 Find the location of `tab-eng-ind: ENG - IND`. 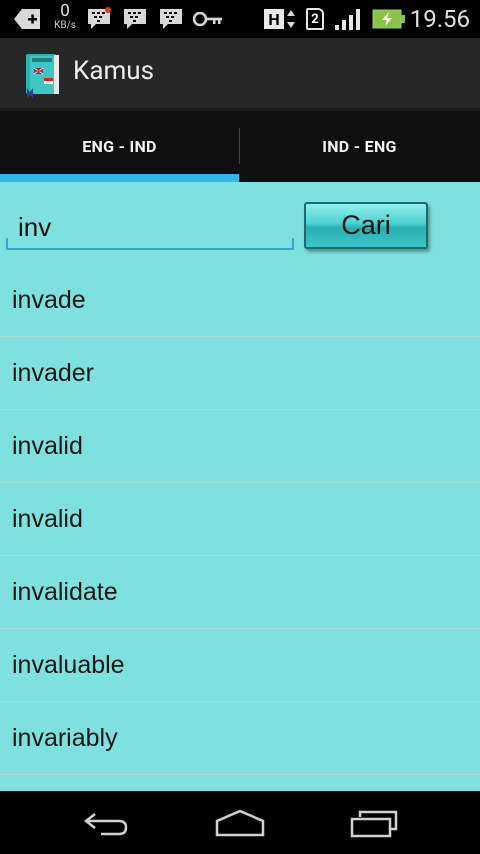

tab-eng-ind: ENG - IND is located at coordinates (119, 146).